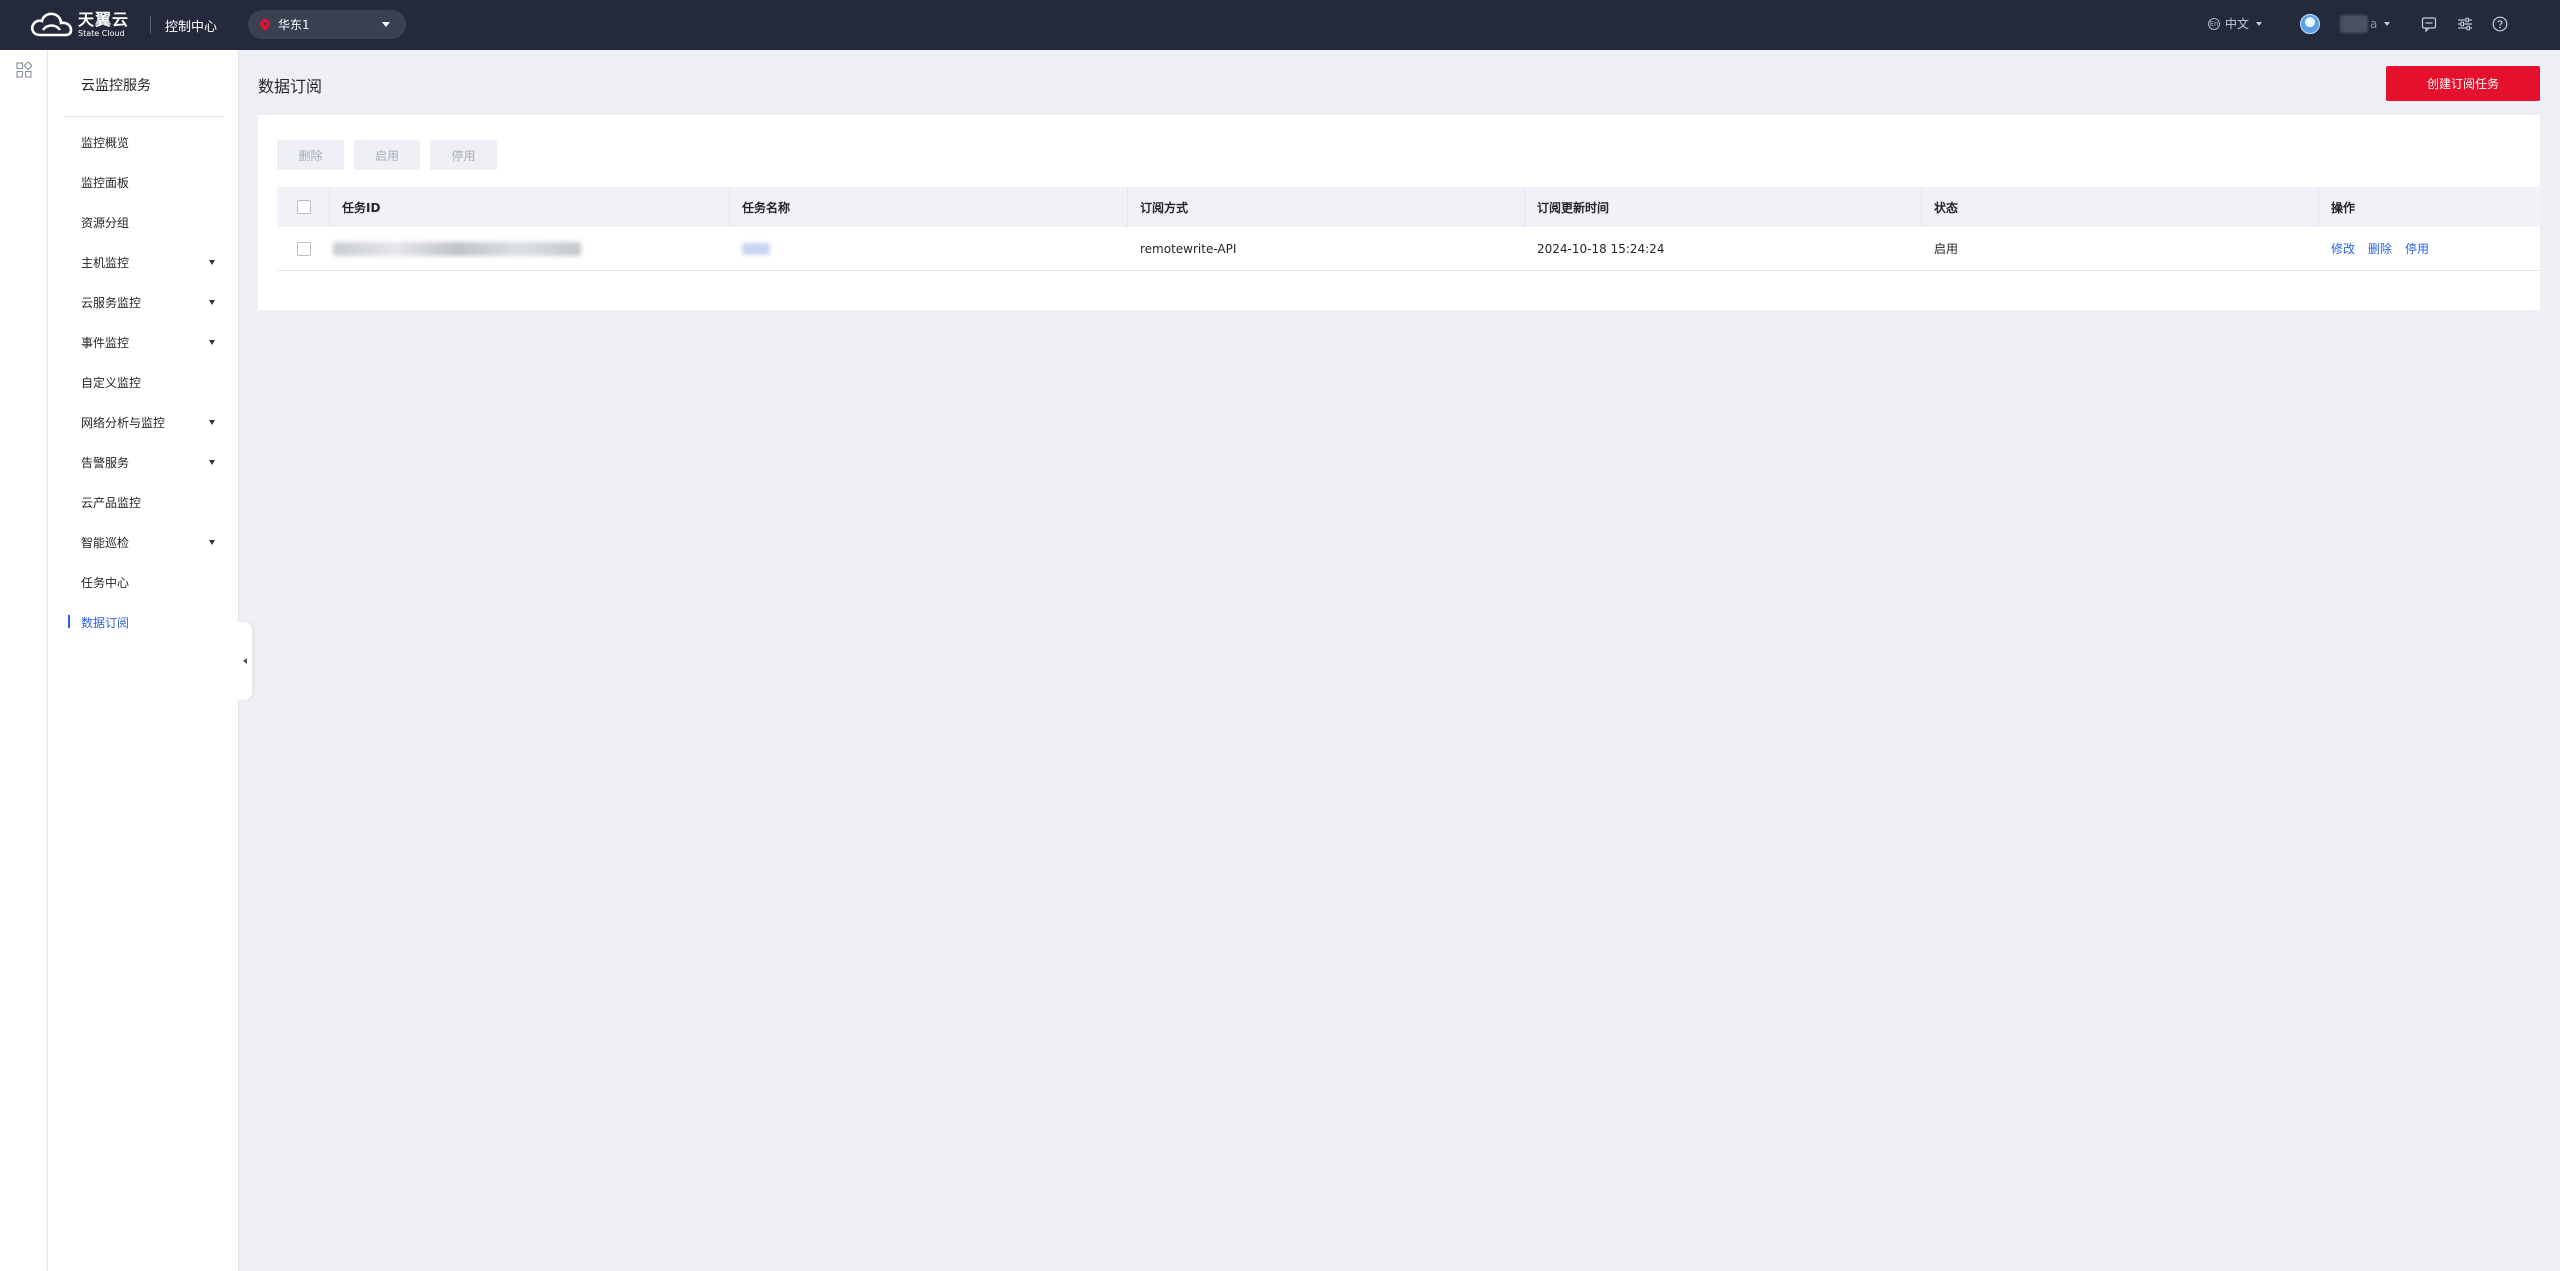  Describe the element at coordinates (143, 462) in the screenshot. I see `sidebar-item-alarm-service: 告警服务` at that location.